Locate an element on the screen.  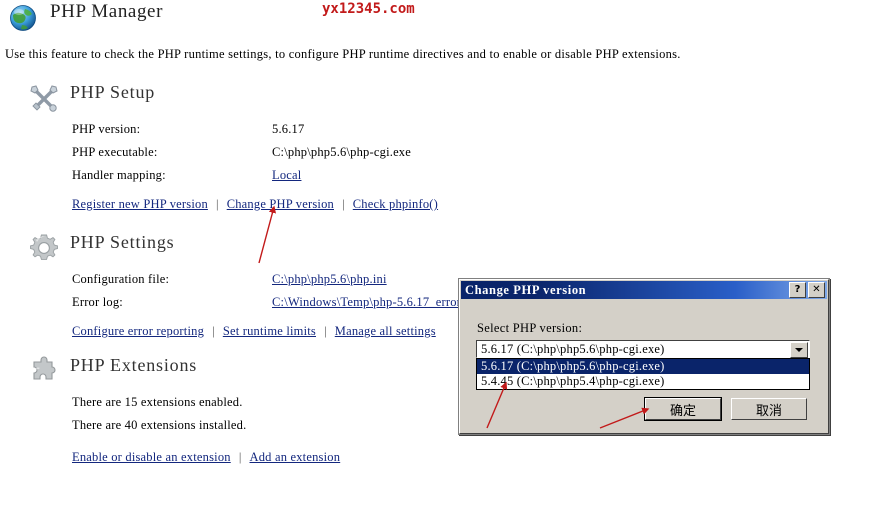
dialog-title: Change PHP version is located at coordinates (526, 289).